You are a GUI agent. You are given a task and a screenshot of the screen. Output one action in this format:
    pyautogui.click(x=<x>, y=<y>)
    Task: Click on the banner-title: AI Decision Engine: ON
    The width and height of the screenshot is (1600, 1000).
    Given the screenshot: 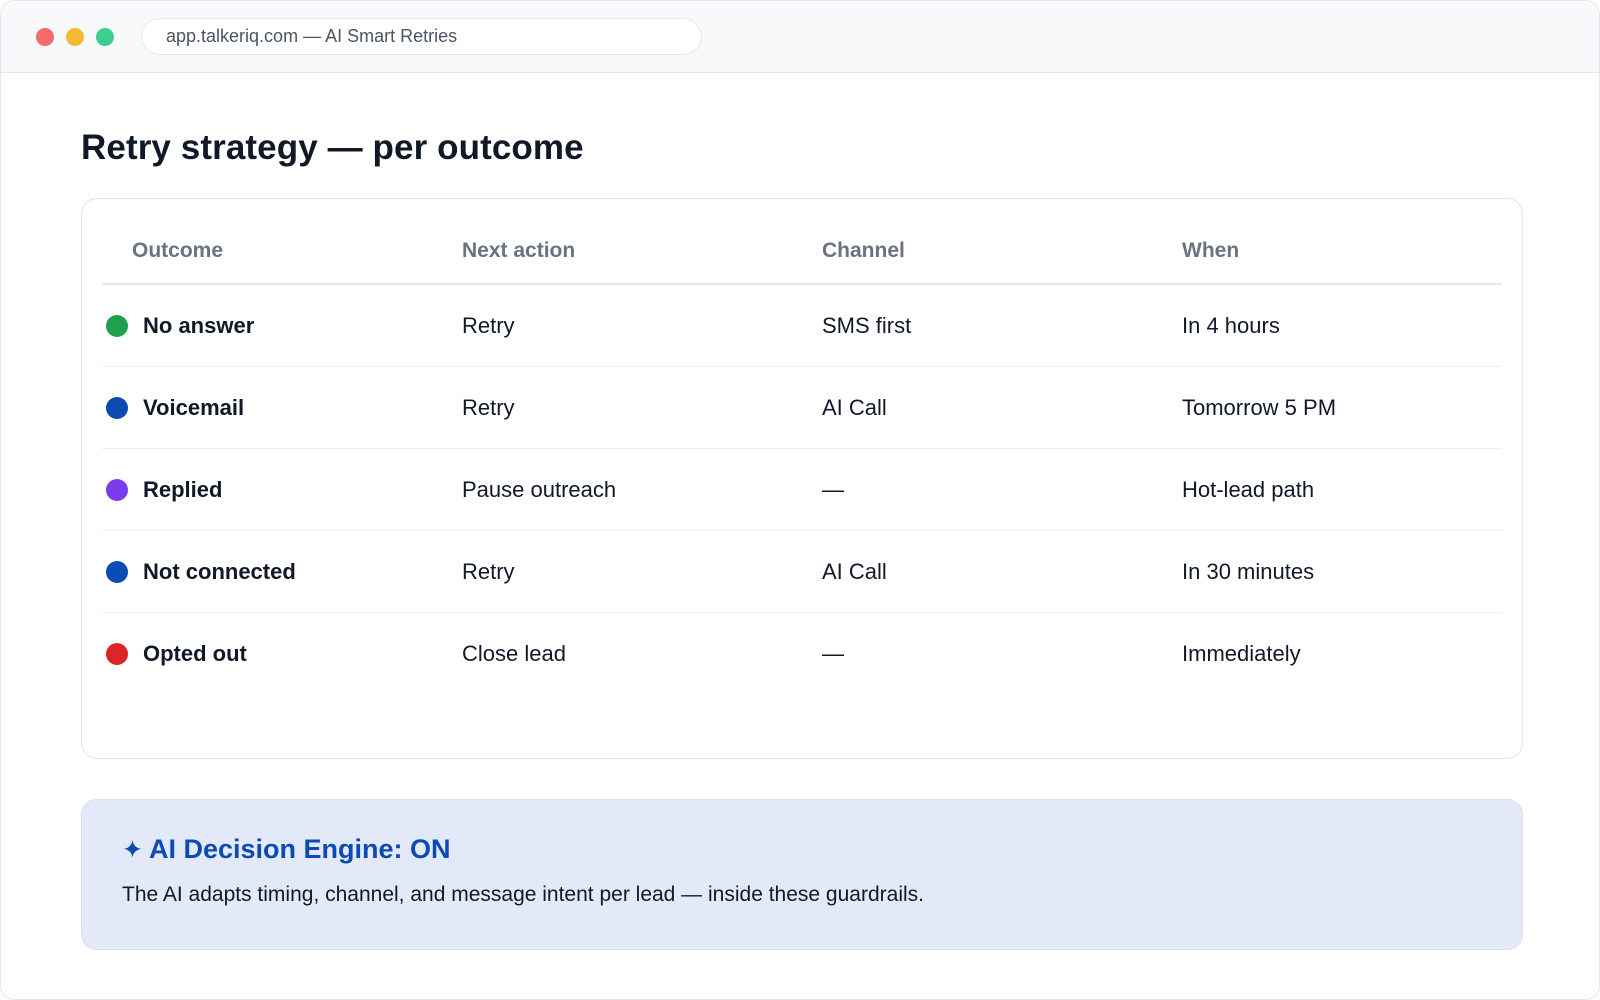 What is the action you would take?
    pyautogui.click(x=299, y=849)
    